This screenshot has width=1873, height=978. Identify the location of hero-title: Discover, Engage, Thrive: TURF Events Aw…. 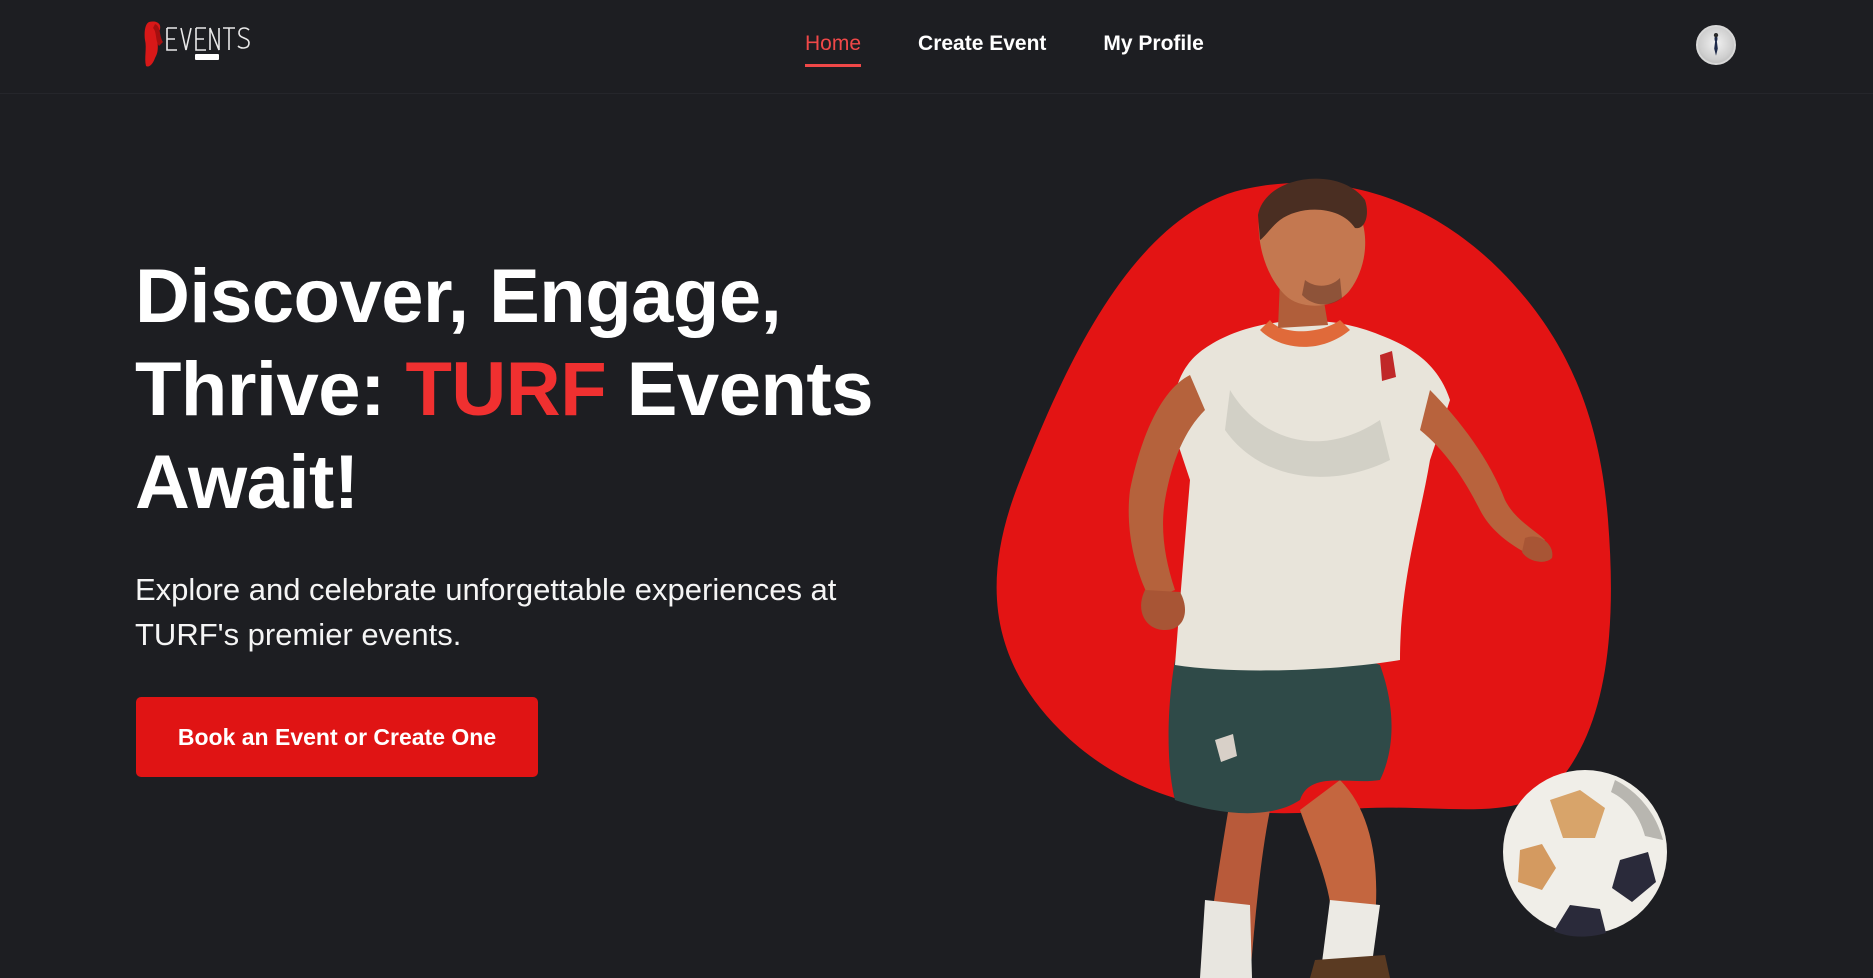
(565, 389).